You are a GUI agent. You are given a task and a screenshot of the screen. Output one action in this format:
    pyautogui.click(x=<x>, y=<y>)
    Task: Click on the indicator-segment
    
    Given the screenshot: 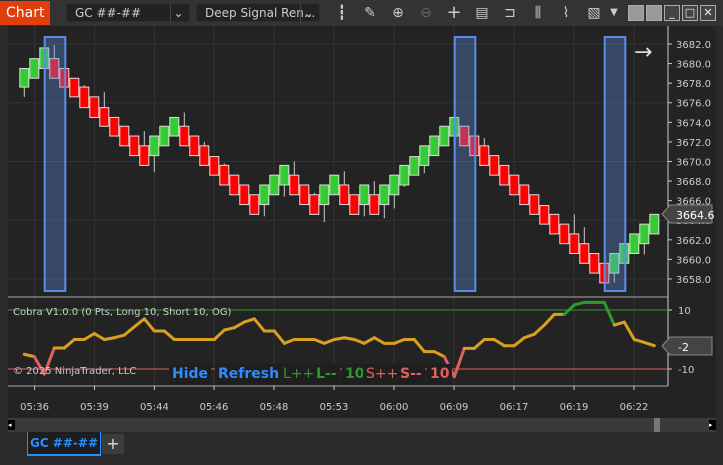 What is the action you would take?
    pyautogui.click(x=109, y=338)
    